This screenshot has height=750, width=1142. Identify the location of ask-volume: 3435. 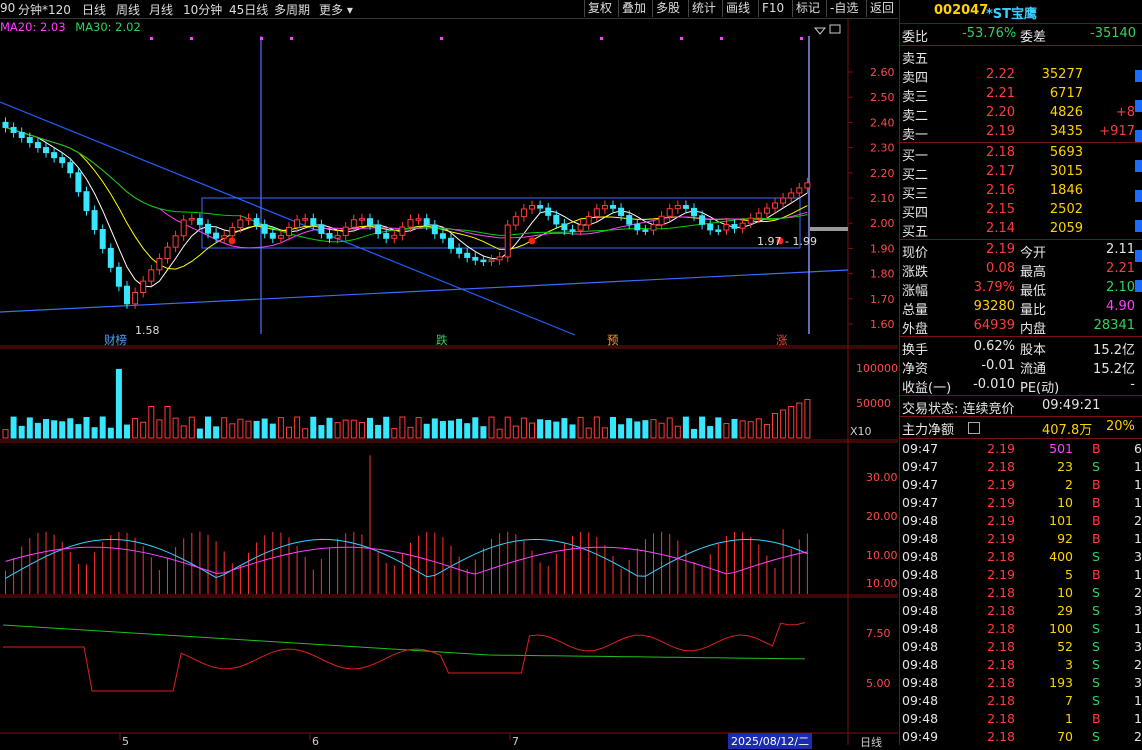
(1066, 131).